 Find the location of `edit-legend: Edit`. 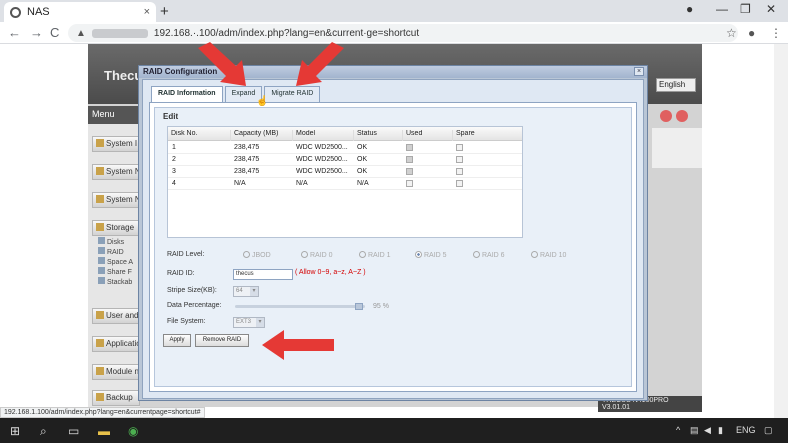

edit-legend: Edit is located at coordinates (171, 116).